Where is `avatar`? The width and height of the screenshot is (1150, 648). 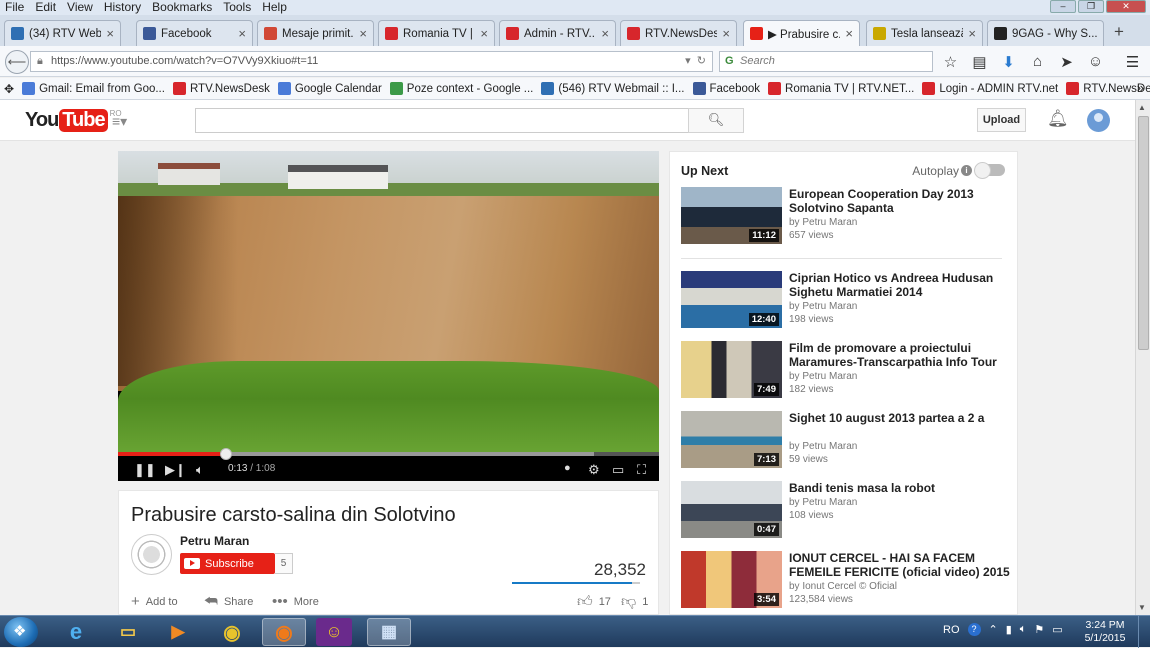
avatar is located at coordinates (1098, 120).